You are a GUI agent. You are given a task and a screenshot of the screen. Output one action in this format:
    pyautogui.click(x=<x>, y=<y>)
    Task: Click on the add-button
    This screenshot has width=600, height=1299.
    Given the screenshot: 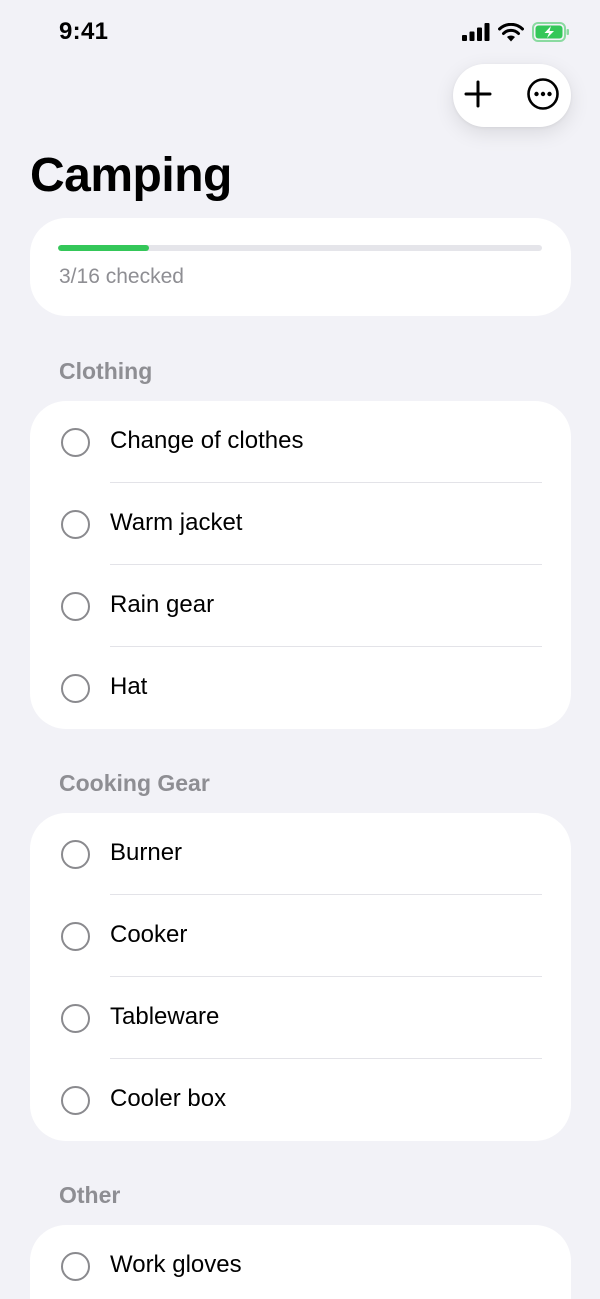 What is the action you would take?
    pyautogui.click(x=478, y=96)
    